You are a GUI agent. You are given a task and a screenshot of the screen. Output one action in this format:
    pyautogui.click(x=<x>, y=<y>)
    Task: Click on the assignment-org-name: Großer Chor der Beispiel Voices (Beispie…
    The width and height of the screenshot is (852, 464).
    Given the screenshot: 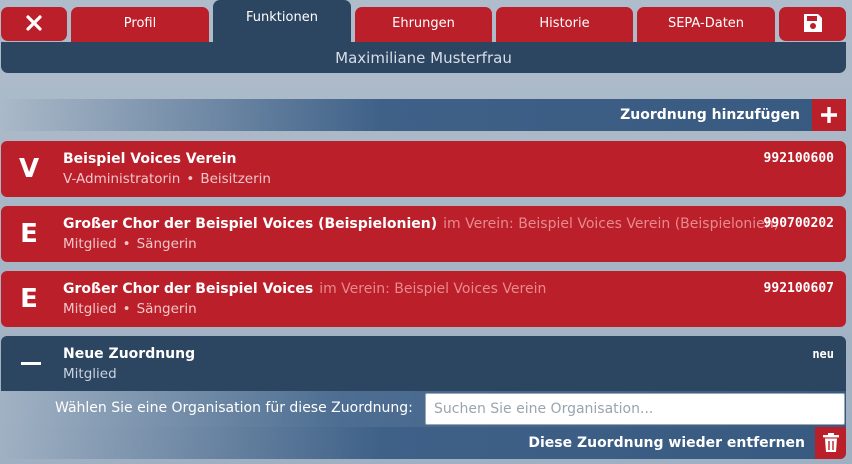 What is the action you would take?
    pyautogui.click(x=250, y=224)
    